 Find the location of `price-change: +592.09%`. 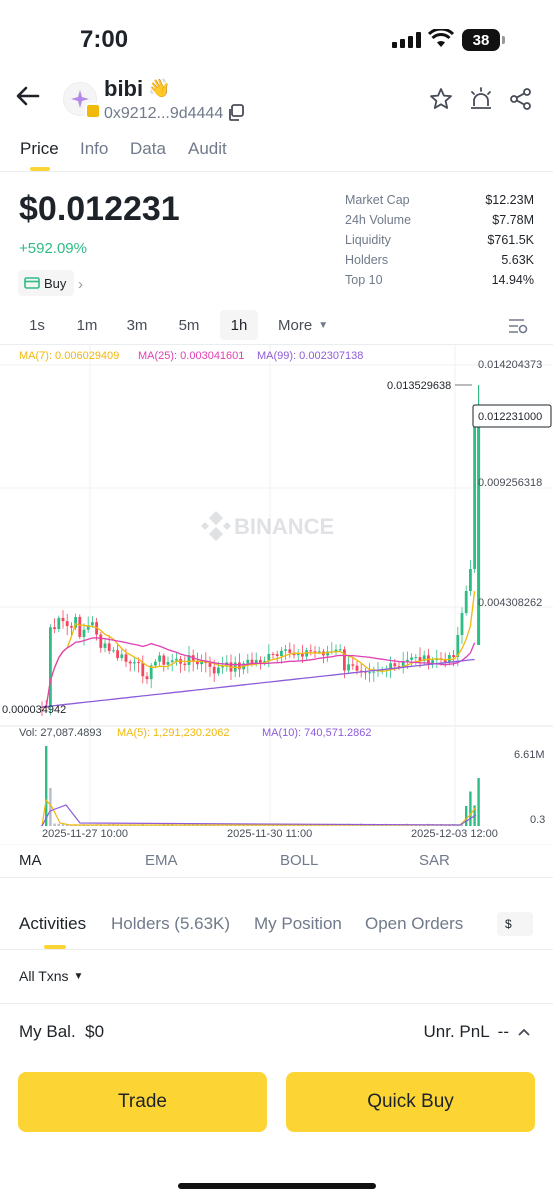

price-change: +592.09% is located at coordinates (53, 248).